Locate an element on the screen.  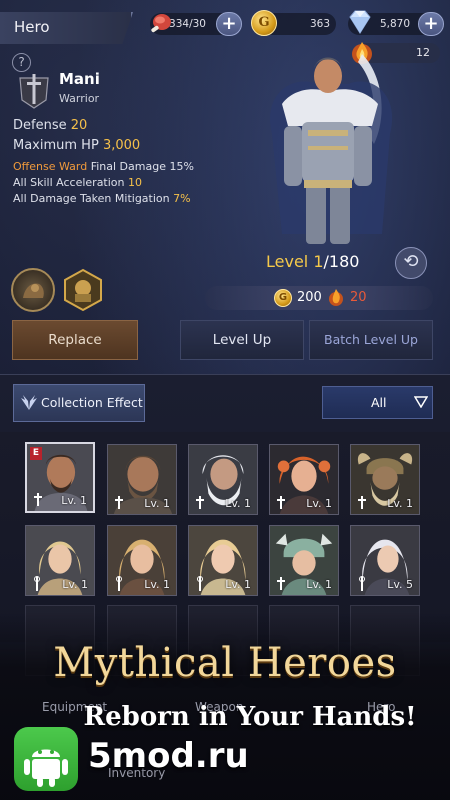
add-meat-button: + is located at coordinates (229, 24).